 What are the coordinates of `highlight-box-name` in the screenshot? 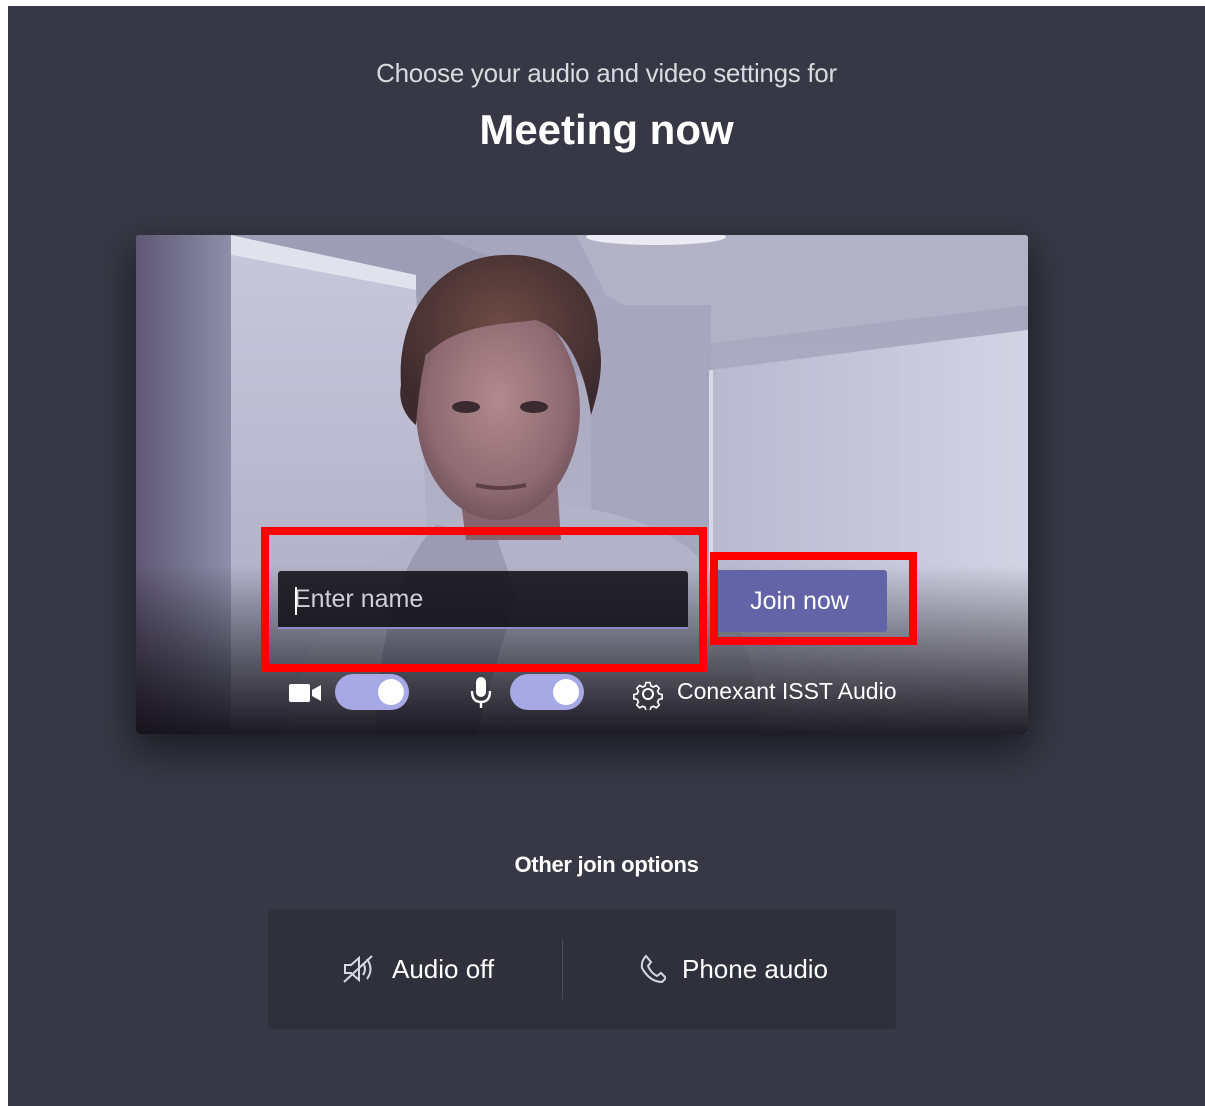 It's located at (484, 599).